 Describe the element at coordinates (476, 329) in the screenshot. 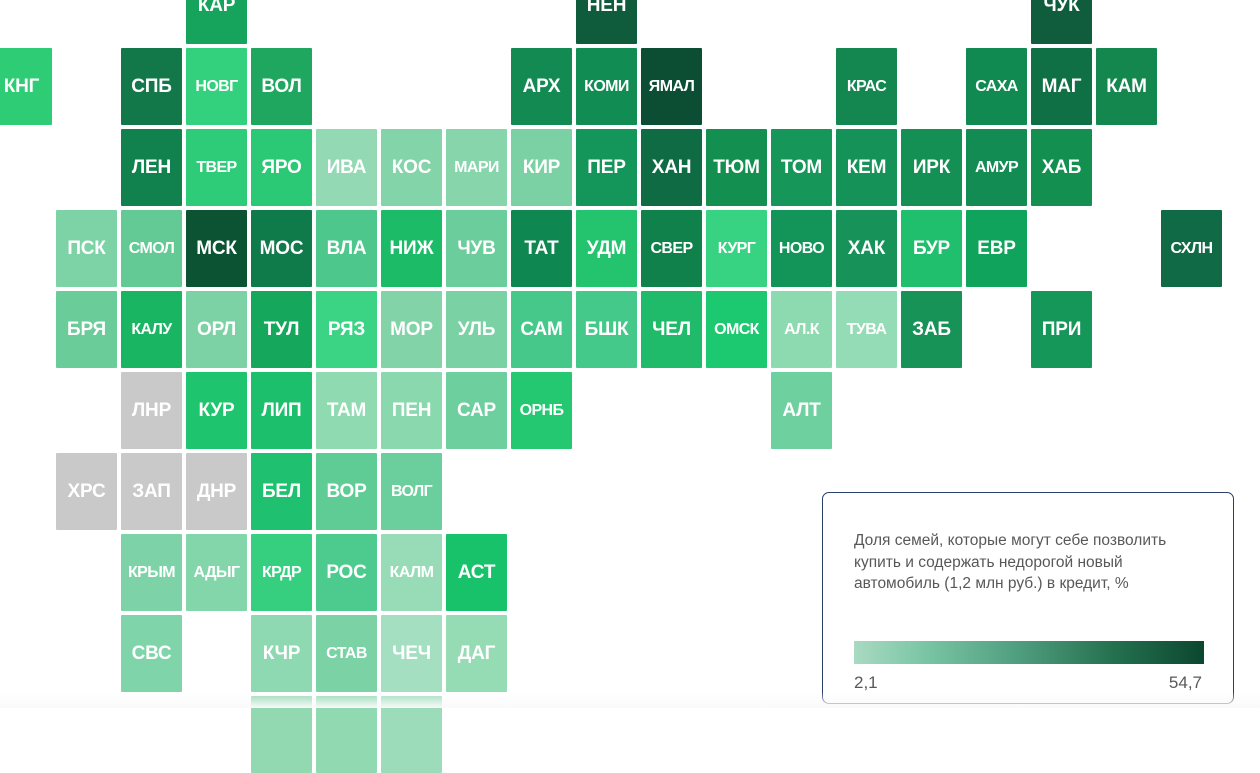

I see `region-tile-УЛЬ: УЛЬ` at that location.